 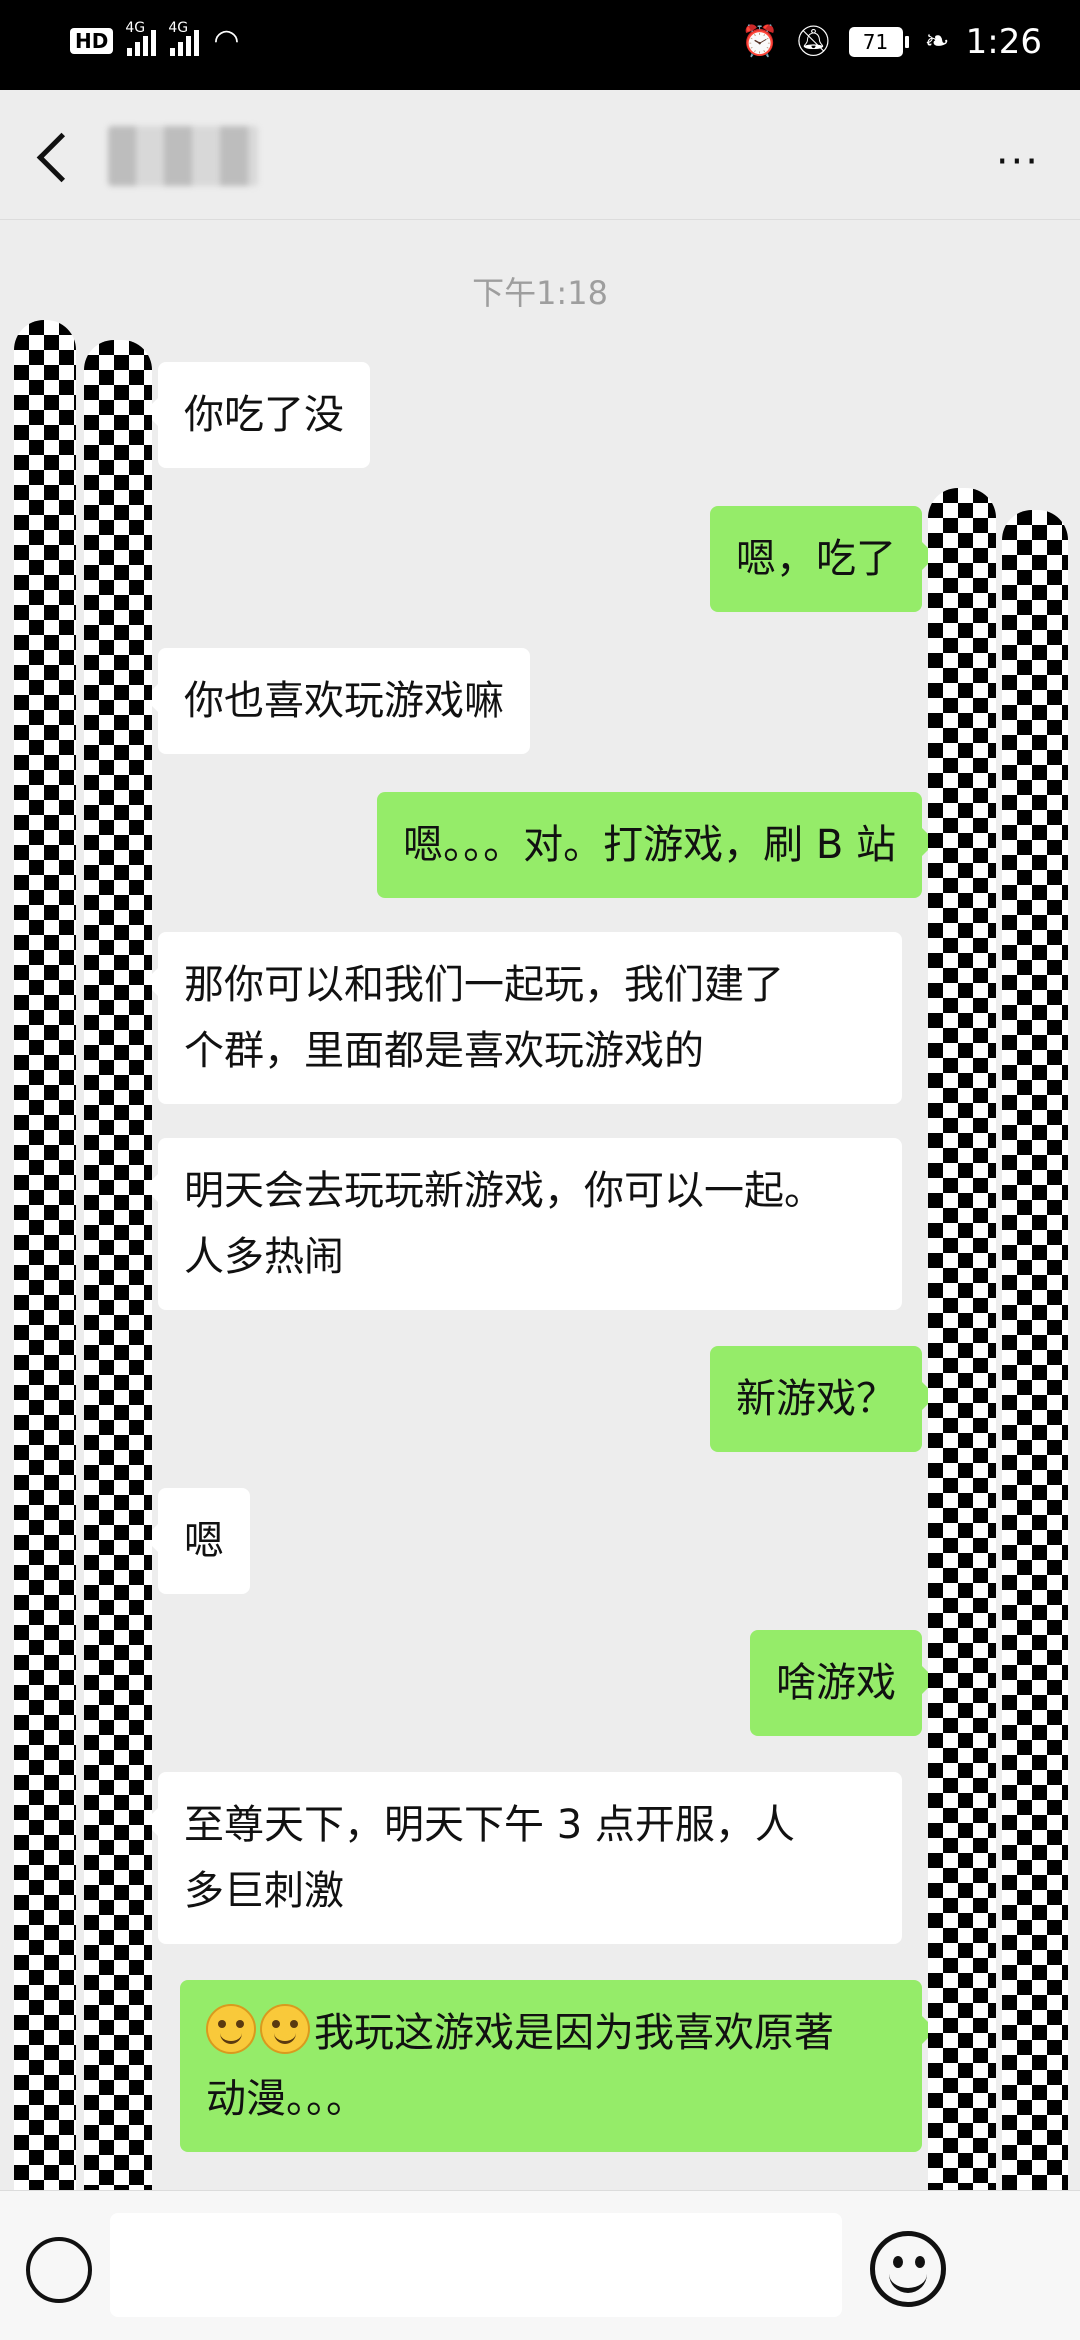 I want to click on message-bubble-incoming: 那你可以和我们一起玩，我们建了 个群，里面都是喜欢玩游戏的, so click(x=523, y=1018).